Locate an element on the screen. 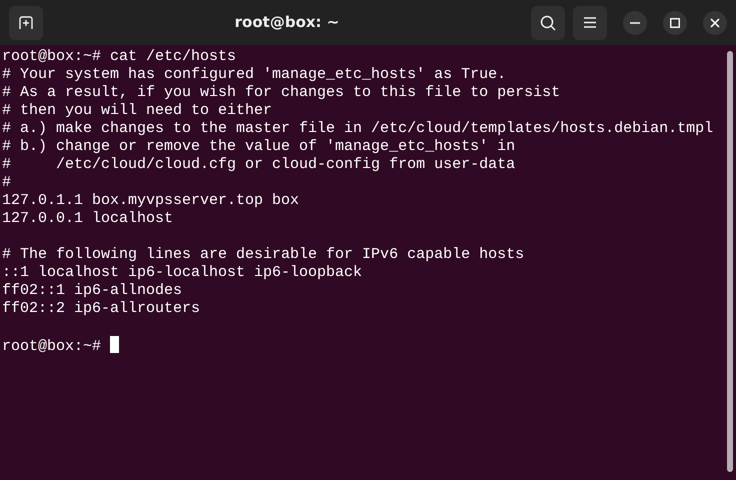 This screenshot has width=736, height=480. terminal-line: ff02::2 ip6-allrouters is located at coordinates (101, 308).